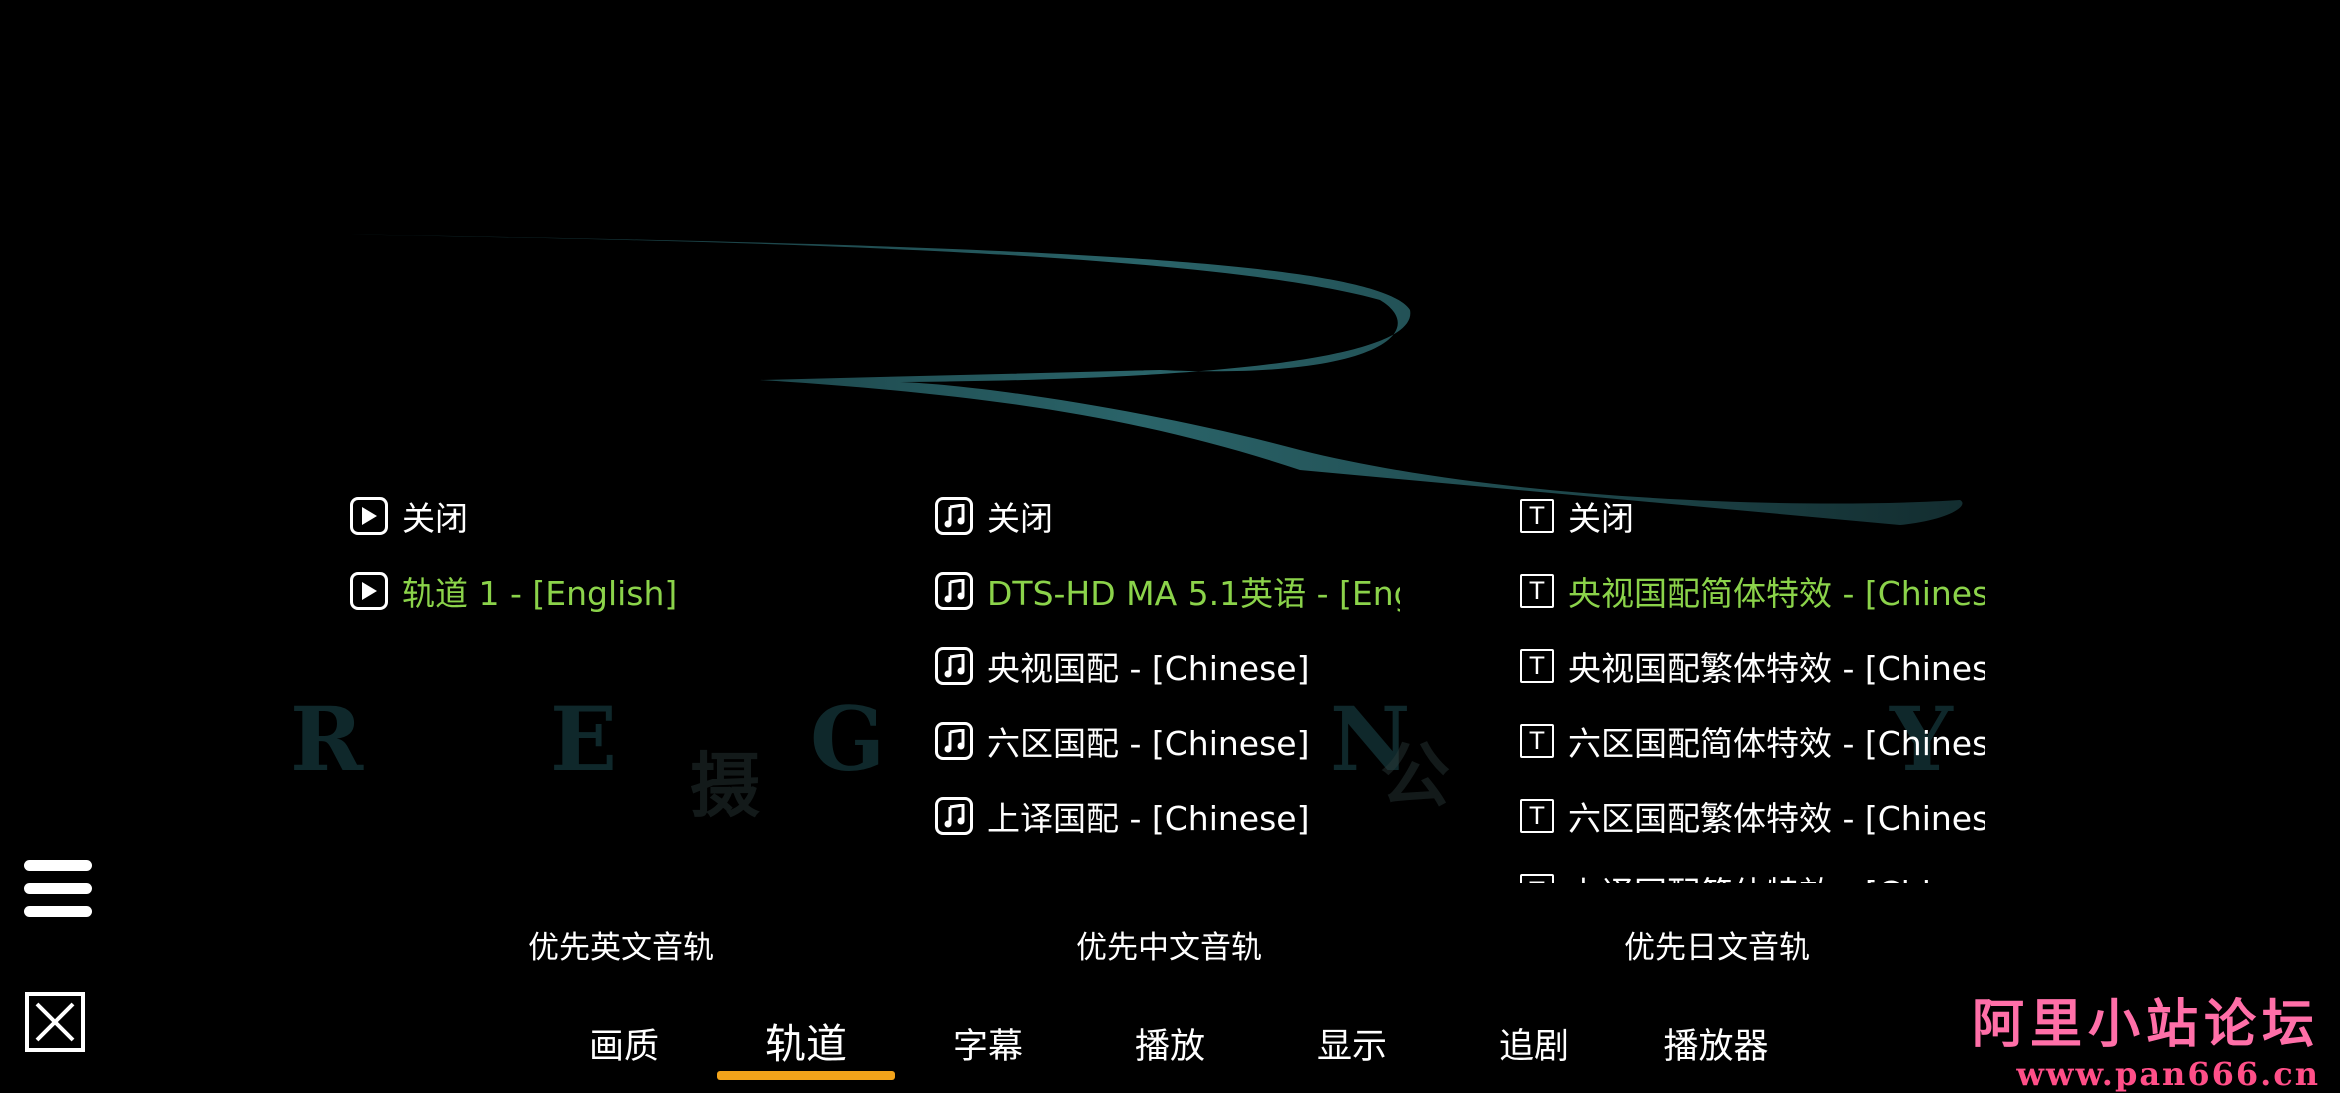 This screenshot has height=1093, width=2340. I want to click on tab-display: 显示, so click(1352, 1043).